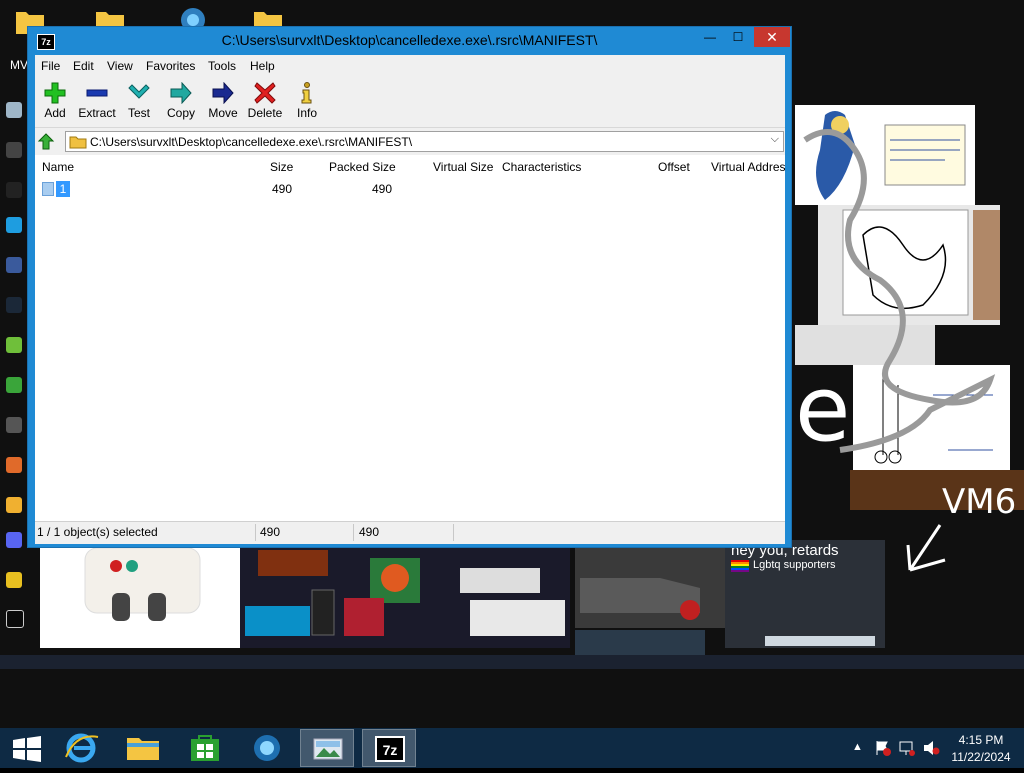  I want to click on wallpaper-car-photo, so click(650, 588).